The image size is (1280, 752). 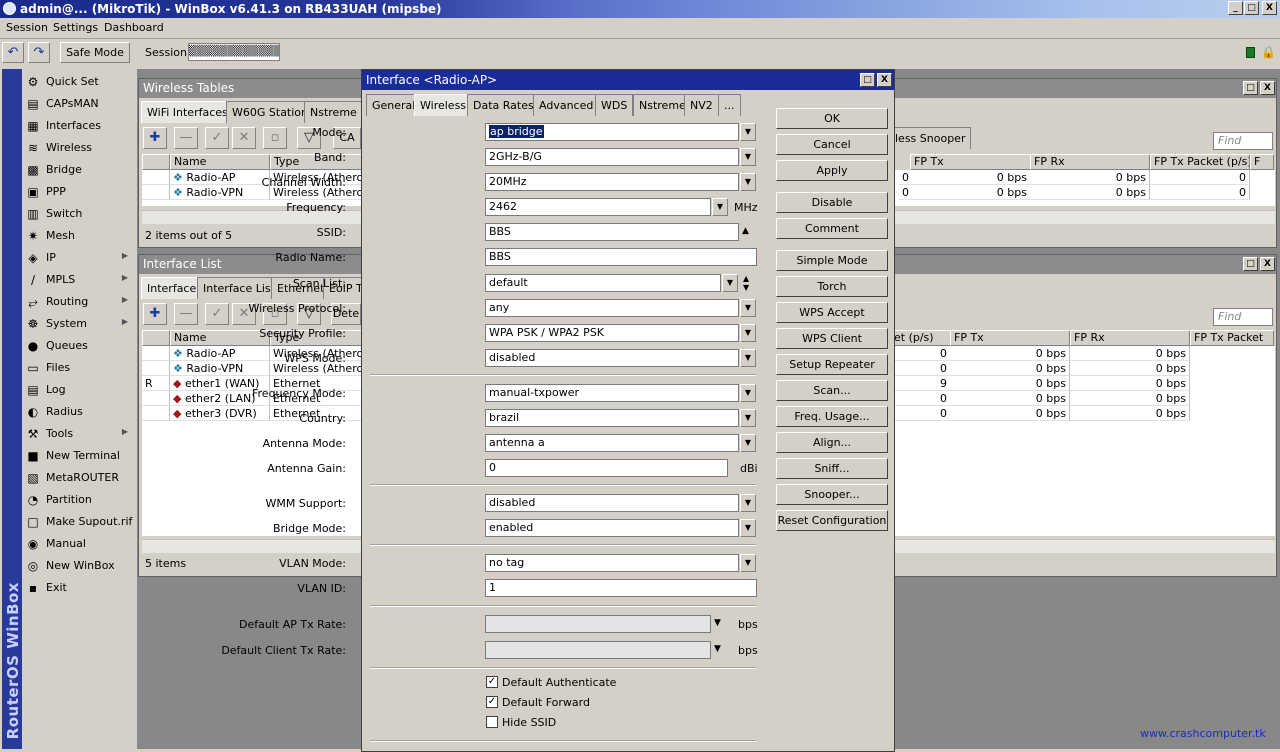 I want to click on sidebar-item-queues: ● Queues, so click(x=79, y=346).